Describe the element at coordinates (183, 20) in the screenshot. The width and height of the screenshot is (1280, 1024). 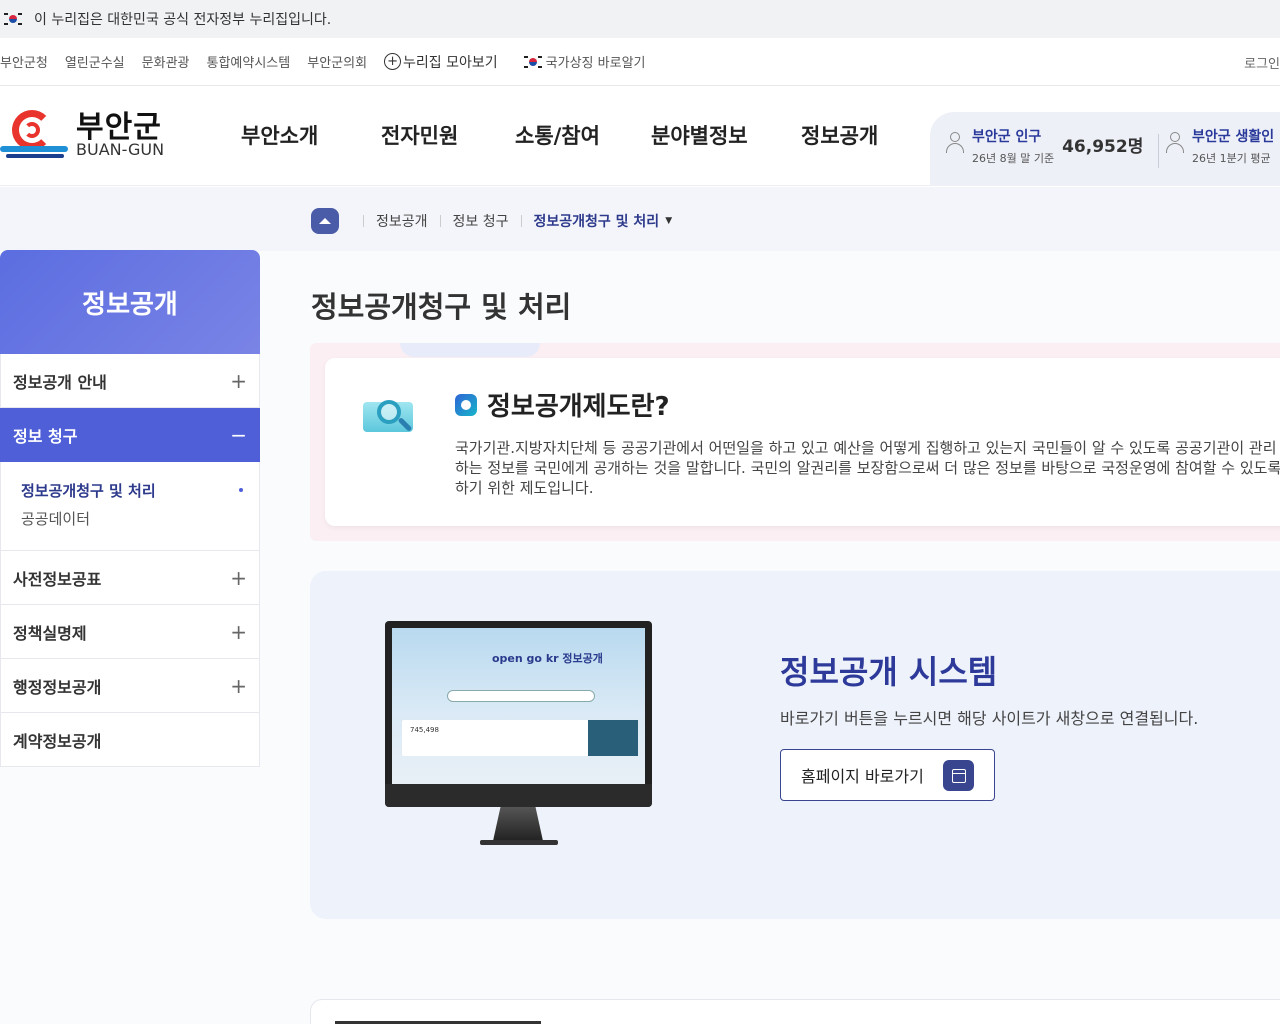
I see `gov-banner-text: 이 누리집은 대한민국 공식 전자정부 누리집입니다.` at that location.